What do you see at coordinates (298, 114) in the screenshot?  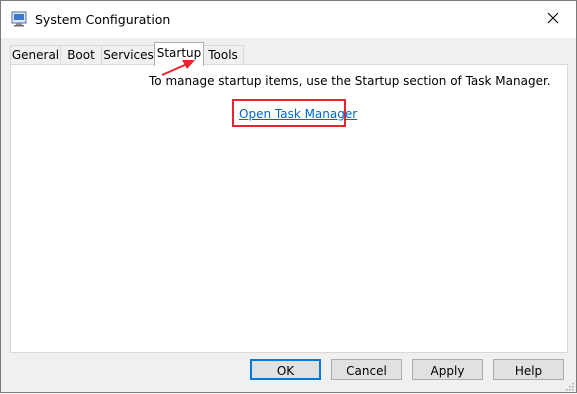 I see `open-task-manager-link: Open Task Manager` at bounding box center [298, 114].